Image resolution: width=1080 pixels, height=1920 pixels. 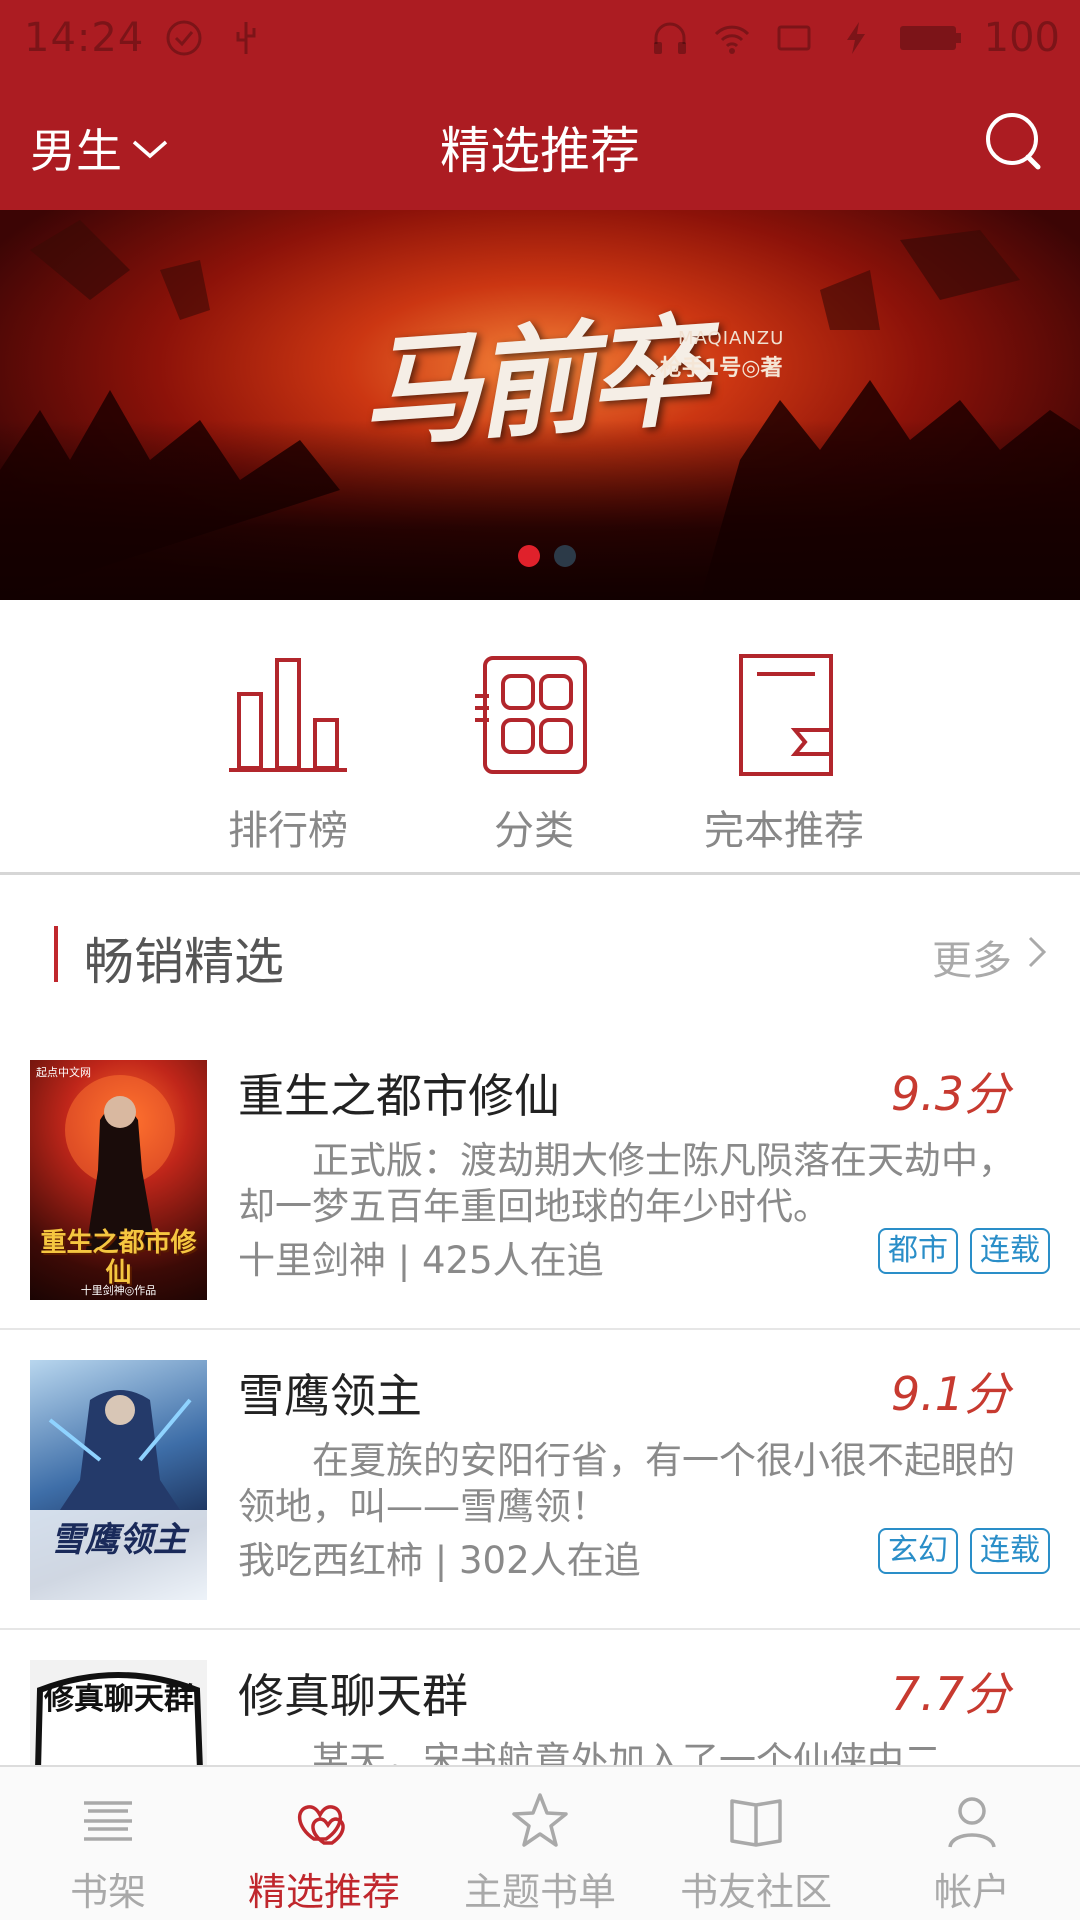 I want to click on cover-figure-illustration, so click(x=118, y=1495).